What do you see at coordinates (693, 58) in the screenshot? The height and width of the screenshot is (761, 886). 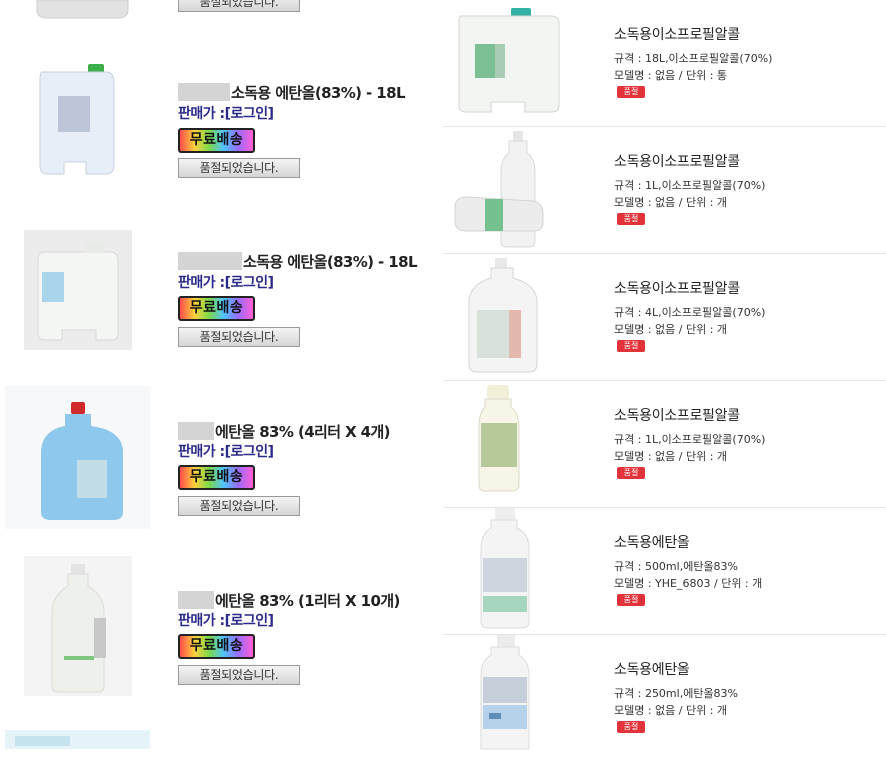 I see `product-spec: 규격 : 18L,이소프로필알콜(70%)` at bounding box center [693, 58].